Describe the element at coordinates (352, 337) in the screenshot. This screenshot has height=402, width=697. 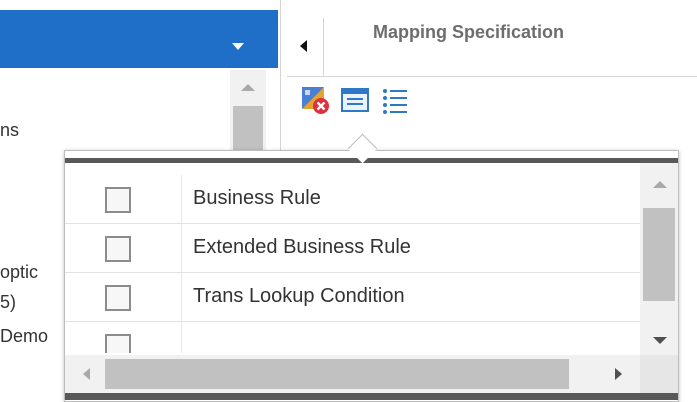
I see `list-item` at that location.